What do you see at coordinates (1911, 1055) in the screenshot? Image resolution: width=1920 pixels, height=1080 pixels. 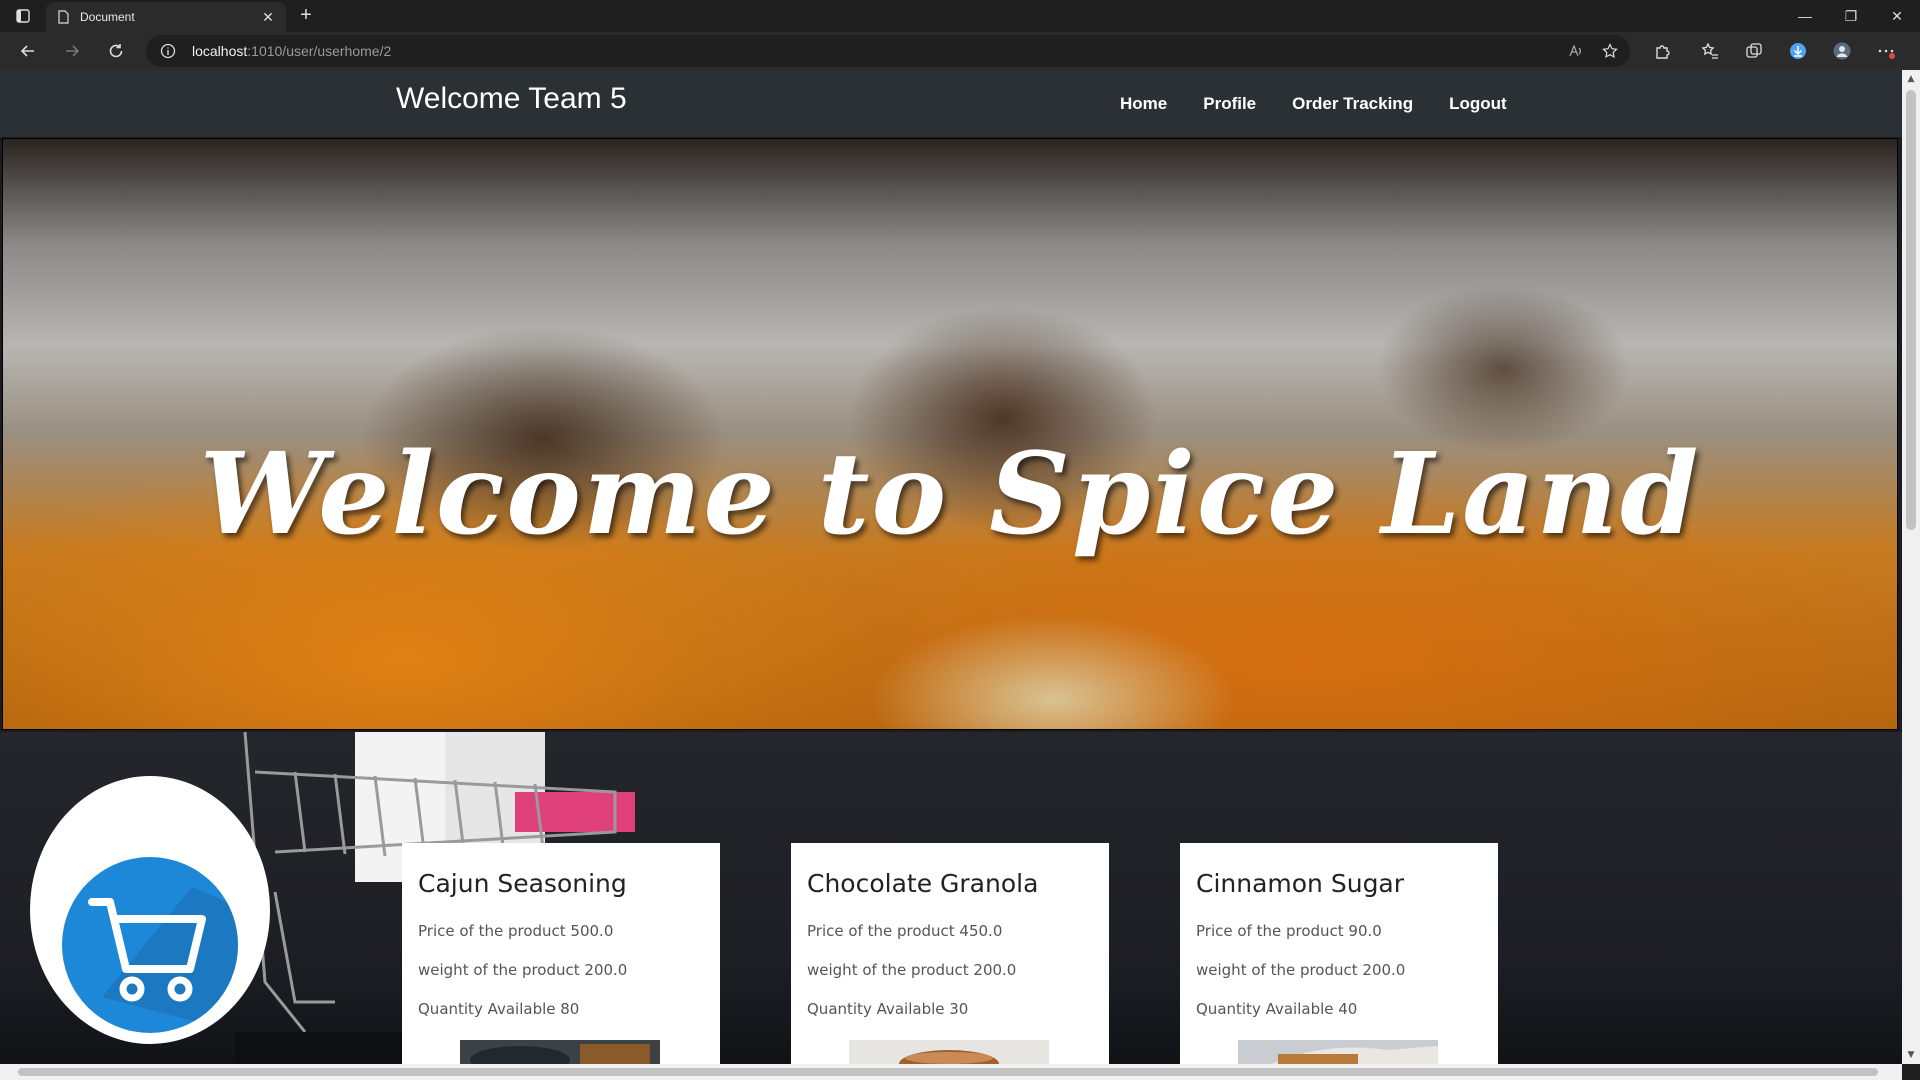 I see `scroll-down-arrow-icon: ▼` at bounding box center [1911, 1055].